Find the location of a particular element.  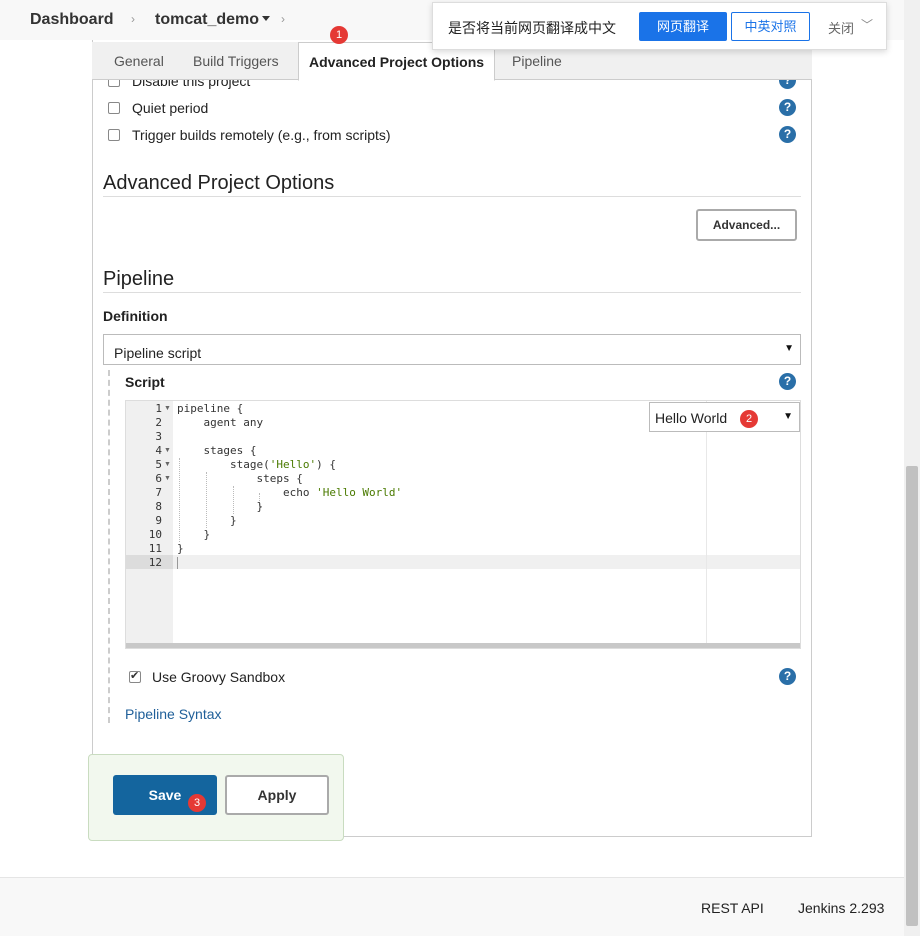

pipeline-syntax-link: Pipeline Syntax is located at coordinates (173, 714).